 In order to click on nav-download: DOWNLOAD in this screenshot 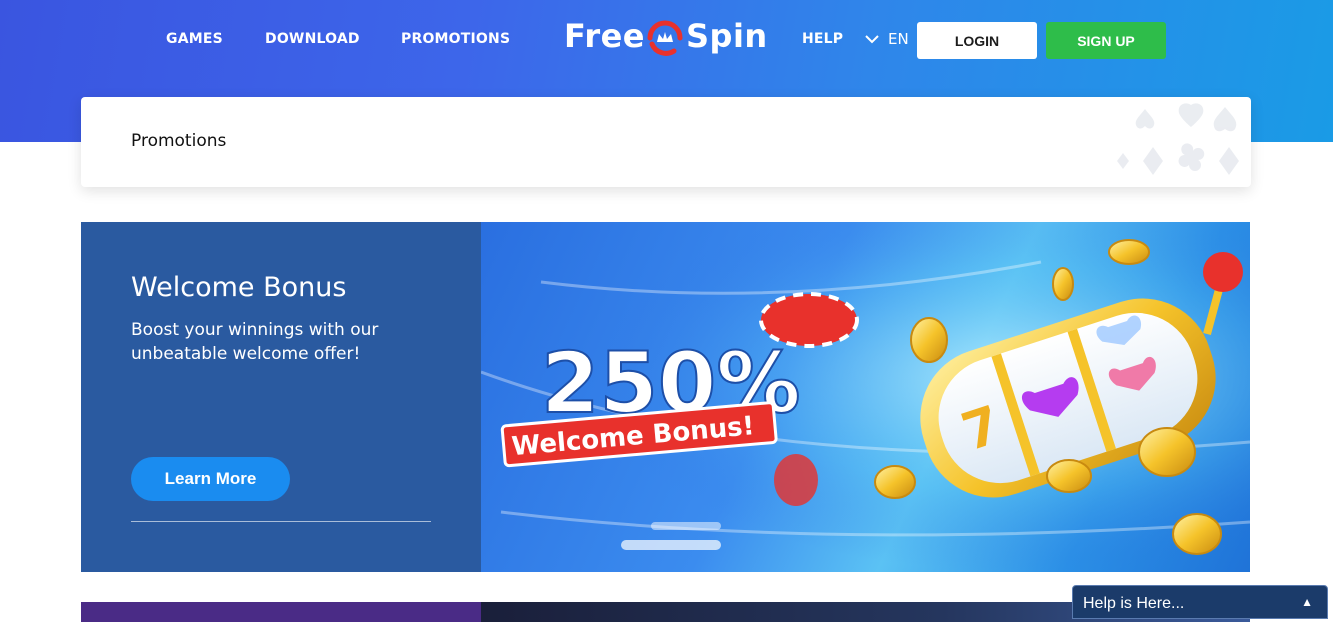, I will do `click(312, 39)`.